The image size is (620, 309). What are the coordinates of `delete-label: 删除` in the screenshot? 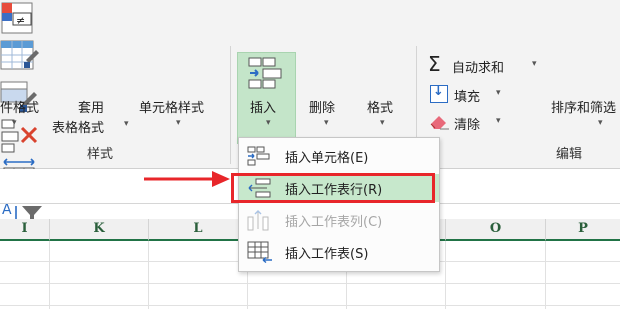 It's located at (322, 108).